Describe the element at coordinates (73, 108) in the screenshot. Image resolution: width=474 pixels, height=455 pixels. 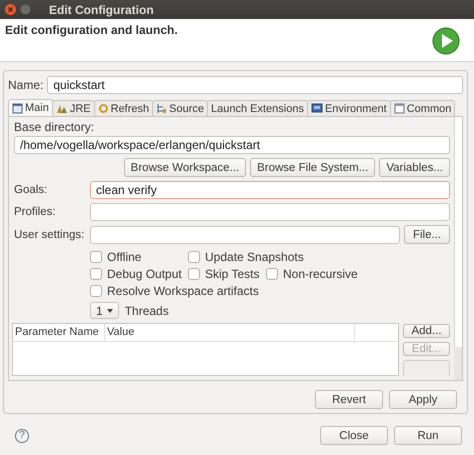
I see `tab: JRE` at that location.